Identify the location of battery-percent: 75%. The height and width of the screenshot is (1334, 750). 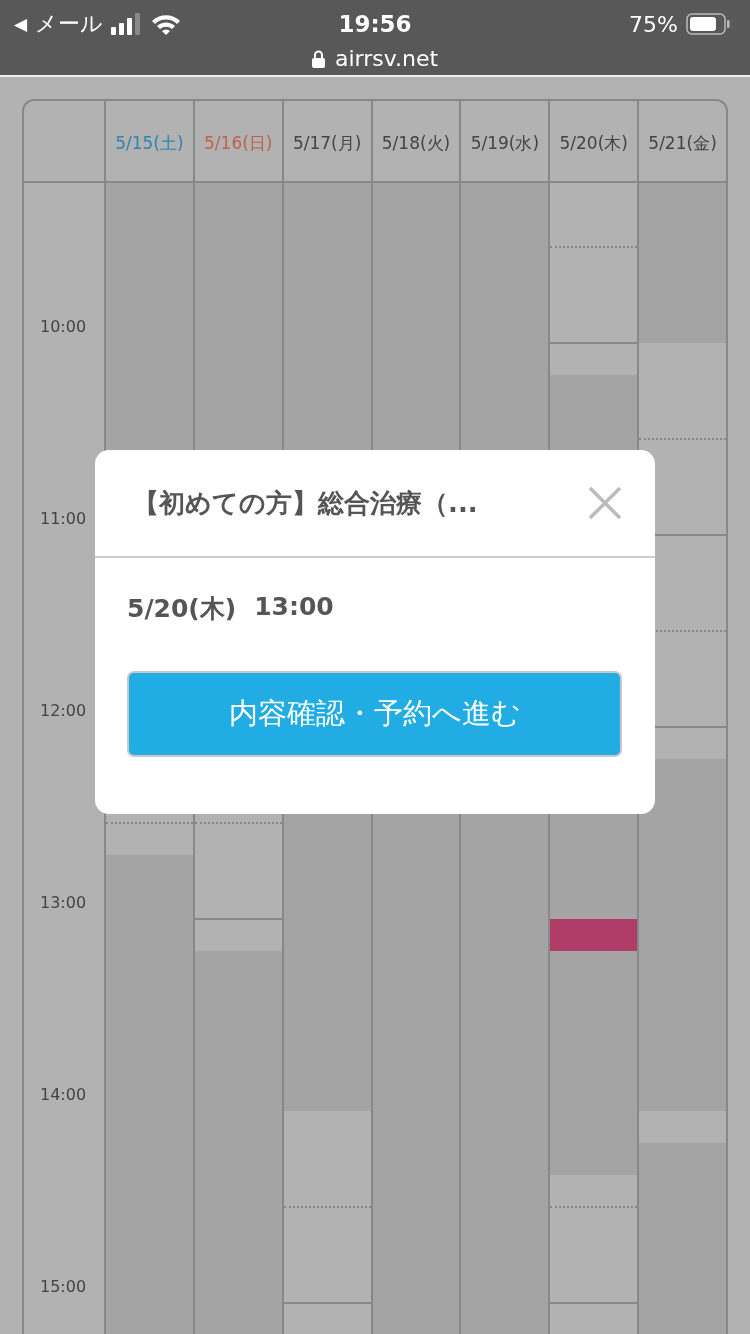
(653, 24).